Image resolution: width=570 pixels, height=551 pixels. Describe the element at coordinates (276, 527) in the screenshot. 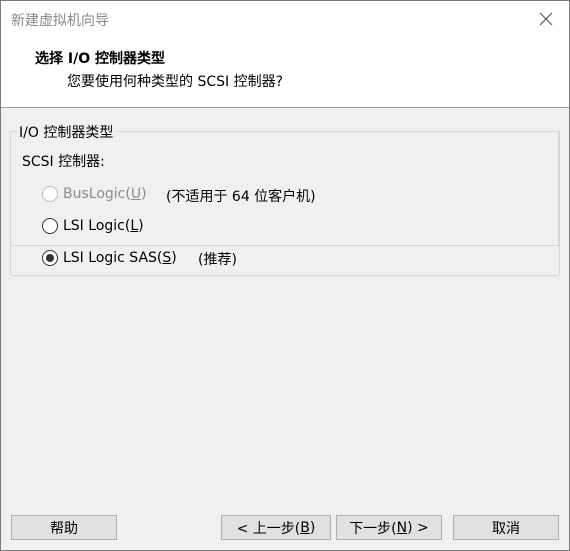

I see `back-button: < 上一步(B)` at that location.